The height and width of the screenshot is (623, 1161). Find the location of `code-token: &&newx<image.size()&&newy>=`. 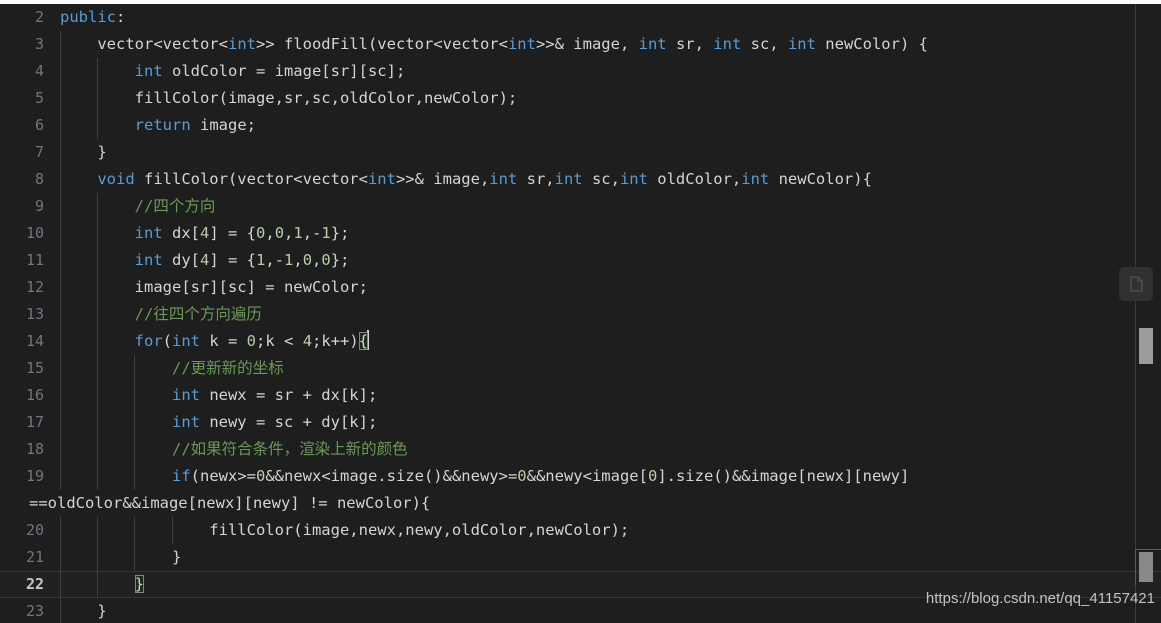

code-token: &&newx<image.size()&&newy>= is located at coordinates (391, 476).